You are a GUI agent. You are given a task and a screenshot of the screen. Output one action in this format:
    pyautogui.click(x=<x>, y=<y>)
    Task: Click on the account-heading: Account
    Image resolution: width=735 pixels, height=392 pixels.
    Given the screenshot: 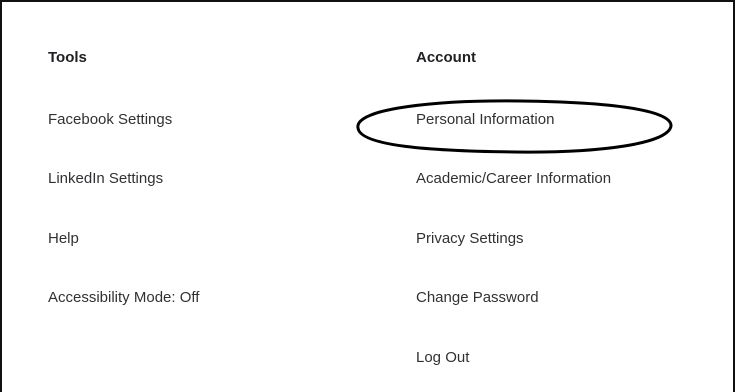 What is the action you would take?
    pyautogui.click(x=446, y=57)
    